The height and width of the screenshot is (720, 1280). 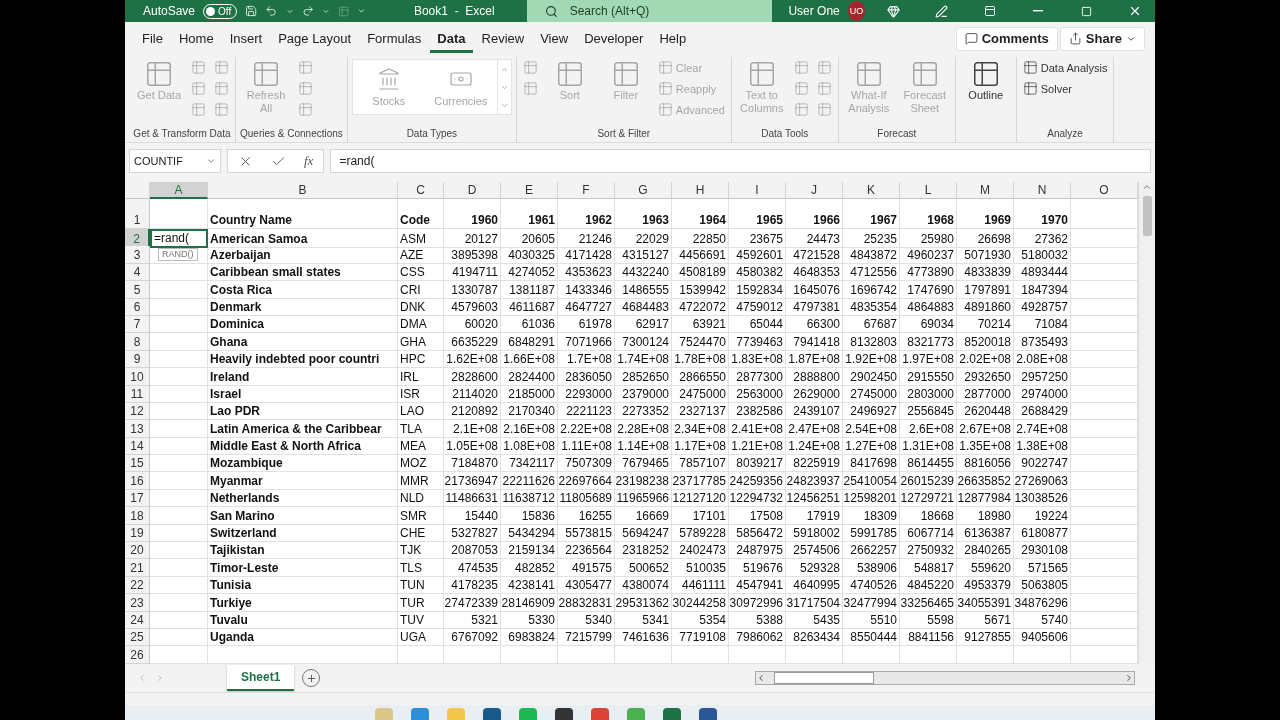 I want to click on column-header: M, so click(x=985, y=190).